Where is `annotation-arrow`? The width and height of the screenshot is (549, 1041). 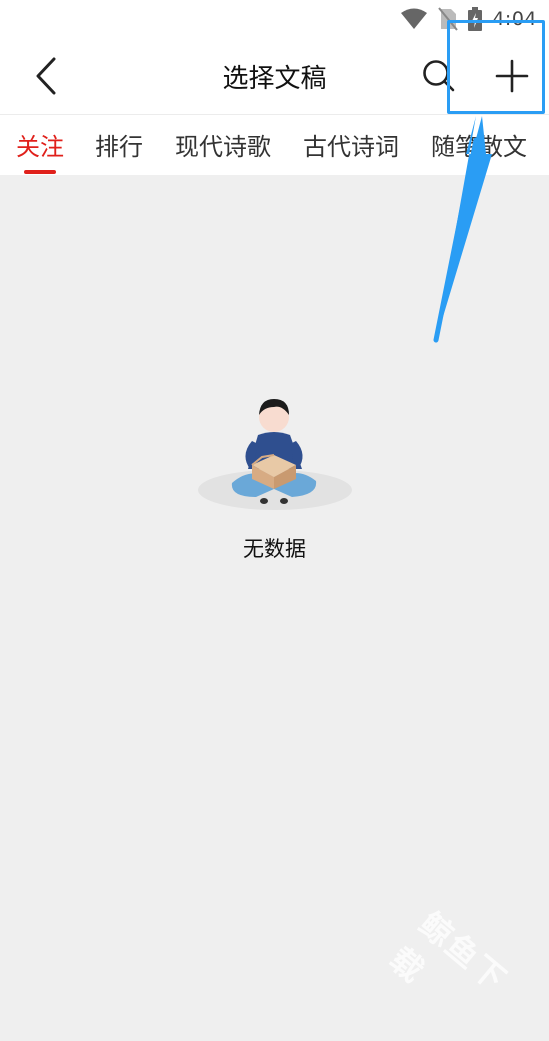
annotation-arrow is located at coordinates (462, 229).